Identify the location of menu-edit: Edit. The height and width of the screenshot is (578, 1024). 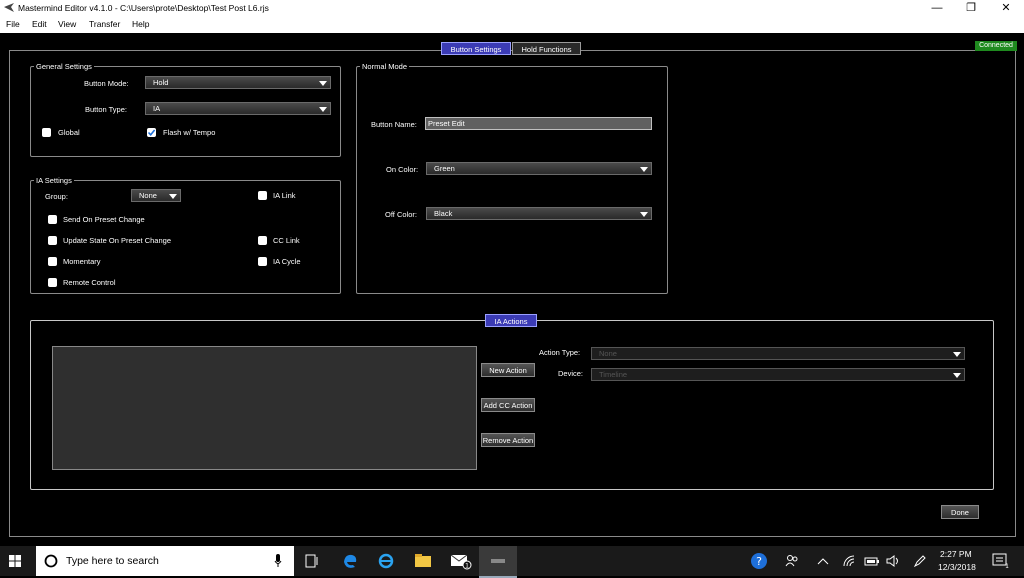
(39, 24).